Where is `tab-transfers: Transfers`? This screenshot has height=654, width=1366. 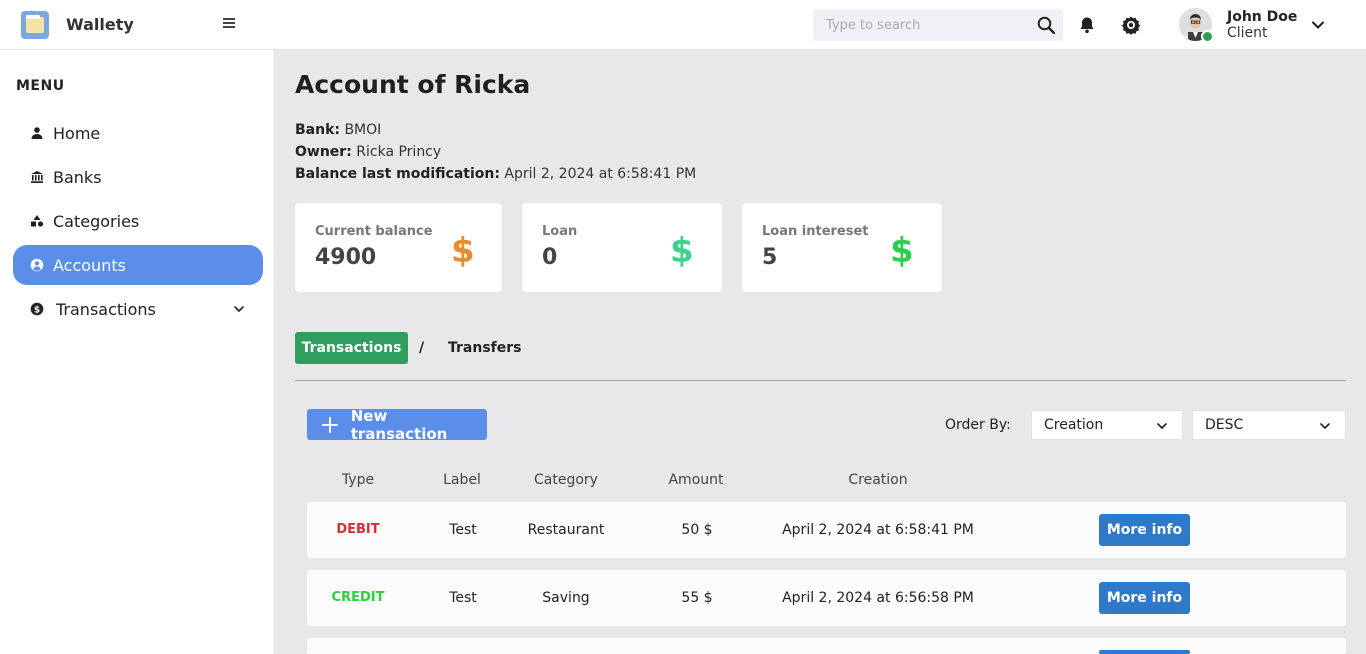
tab-transfers: Transfers is located at coordinates (485, 348).